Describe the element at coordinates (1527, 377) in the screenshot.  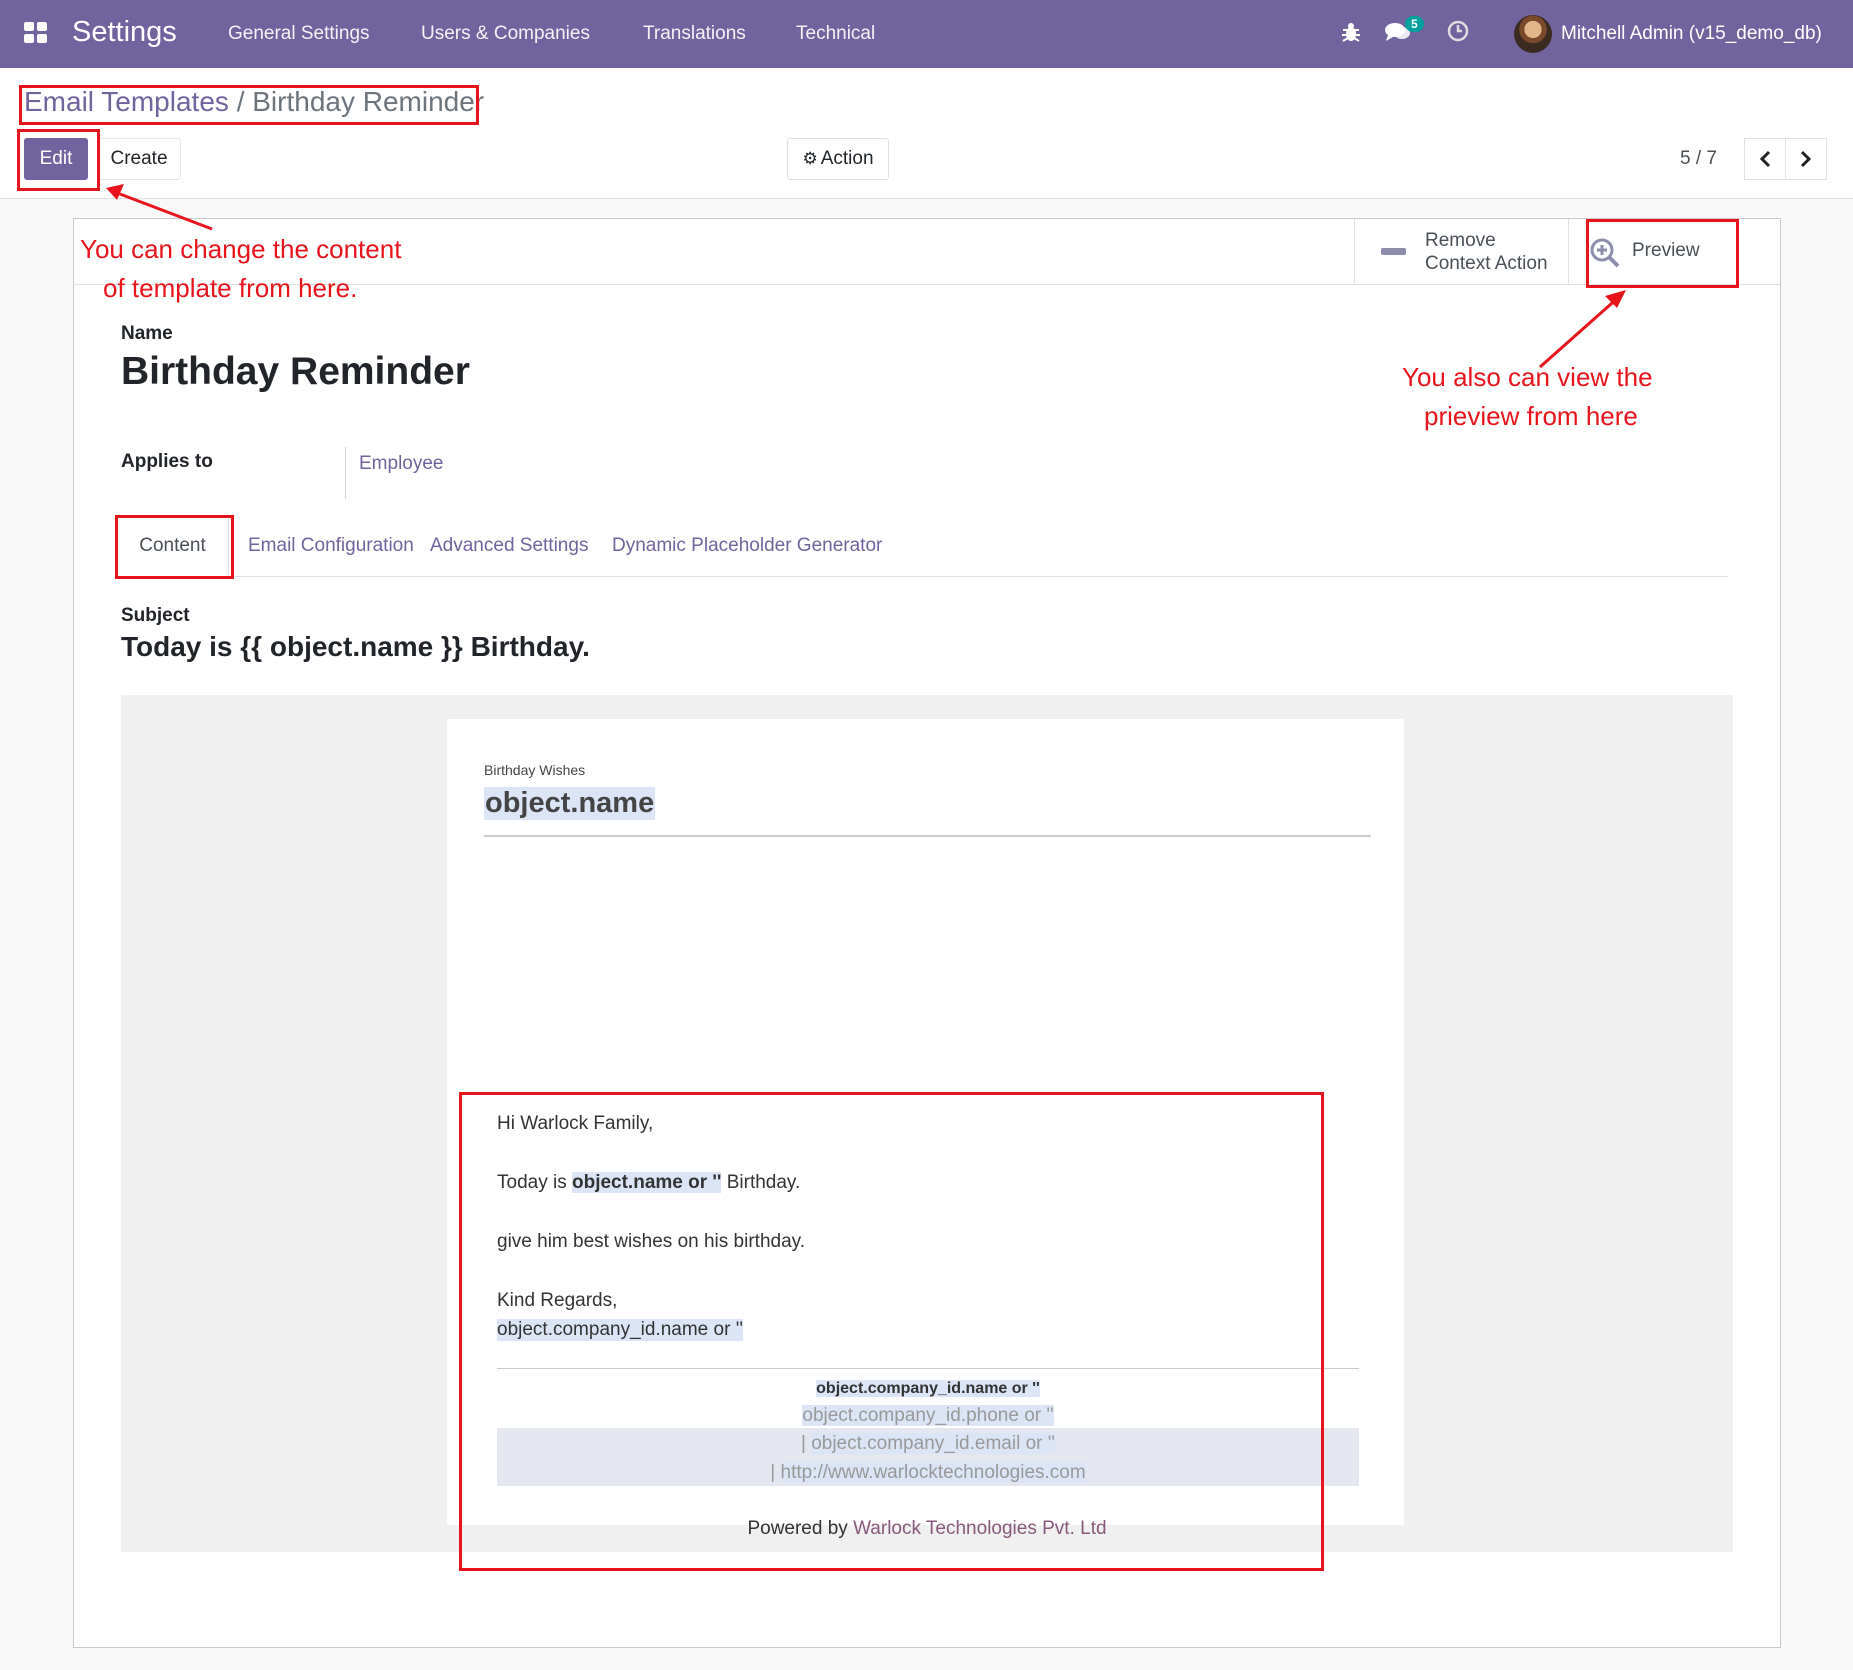
I see `preview-annotation-line1: You also can view the` at that location.